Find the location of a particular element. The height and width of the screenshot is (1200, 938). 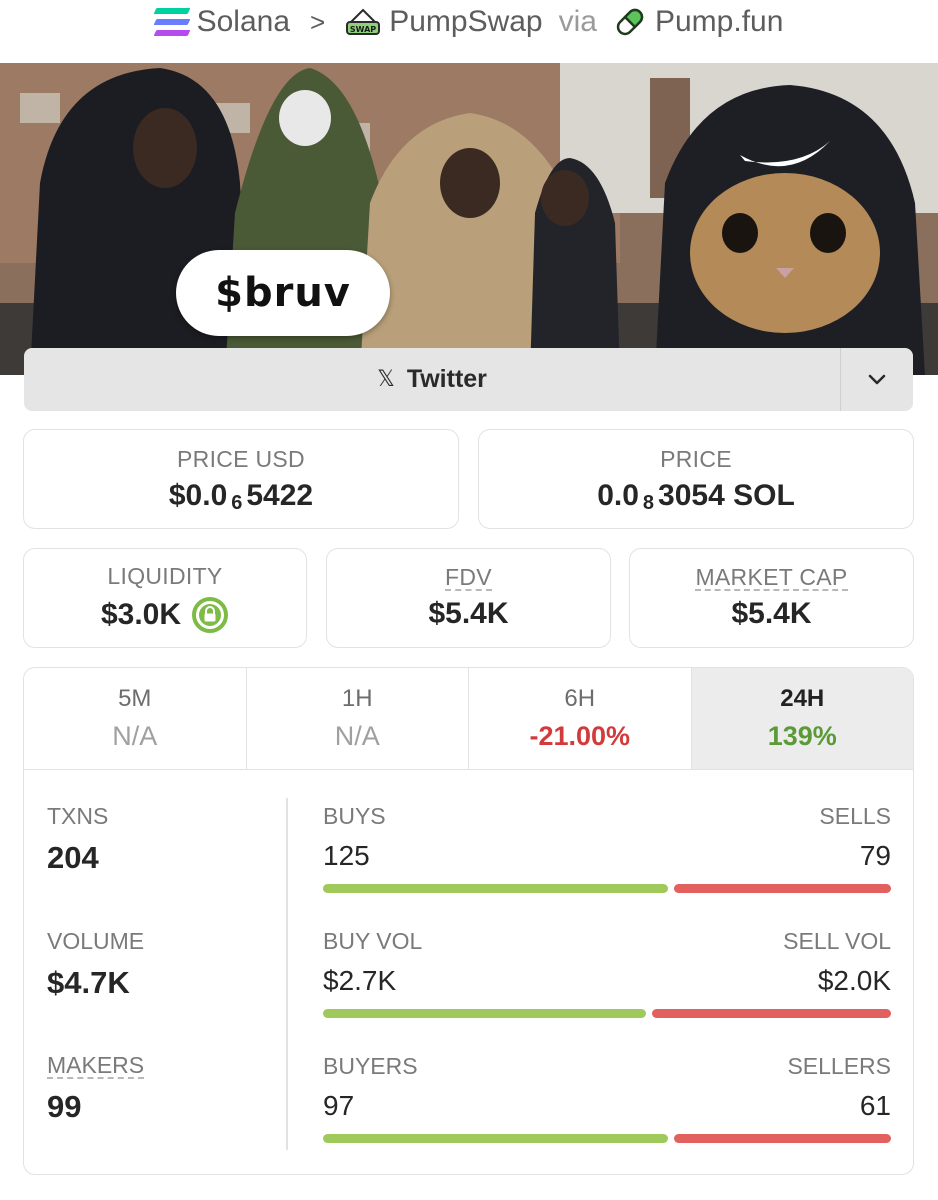

fdv-card: FDV $5.4K is located at coordinates (468, 598).